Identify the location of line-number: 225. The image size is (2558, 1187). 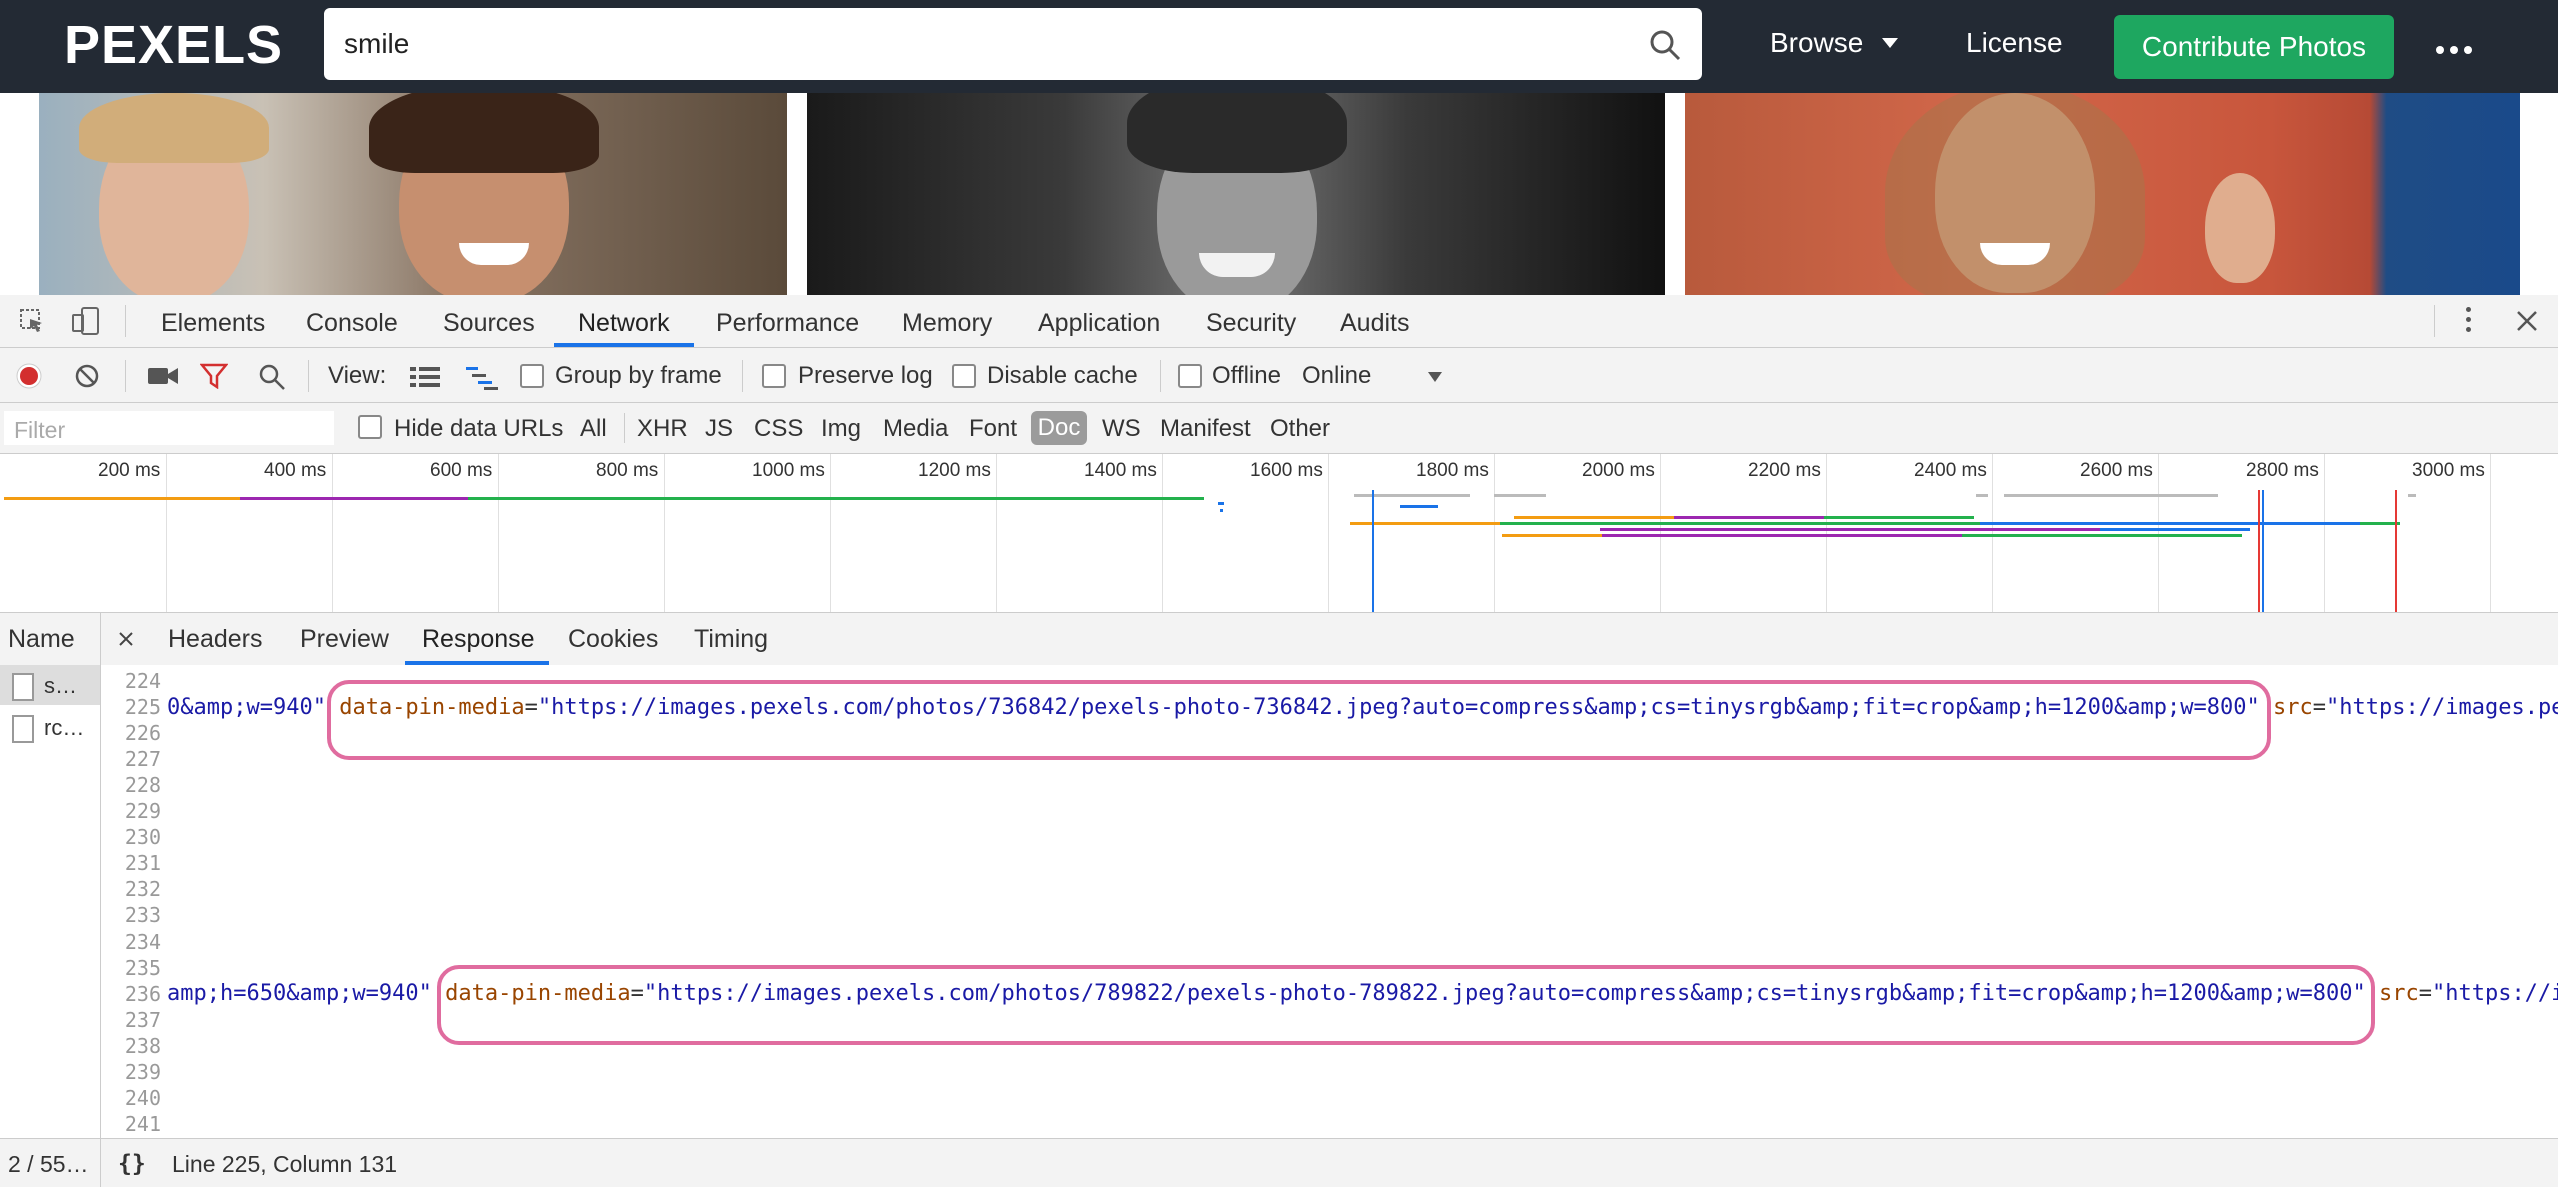
(142, 707).